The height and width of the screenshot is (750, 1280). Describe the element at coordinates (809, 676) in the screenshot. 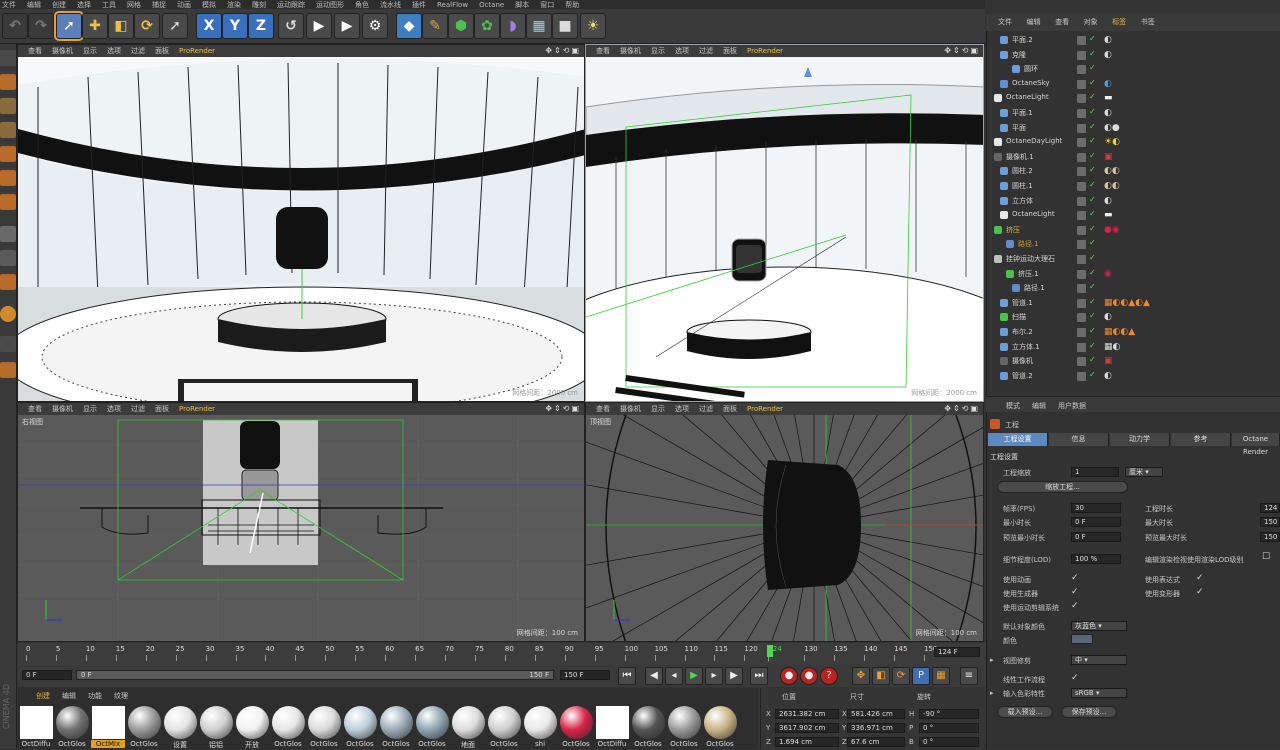

I see `autokey-icon: ●` at that location.